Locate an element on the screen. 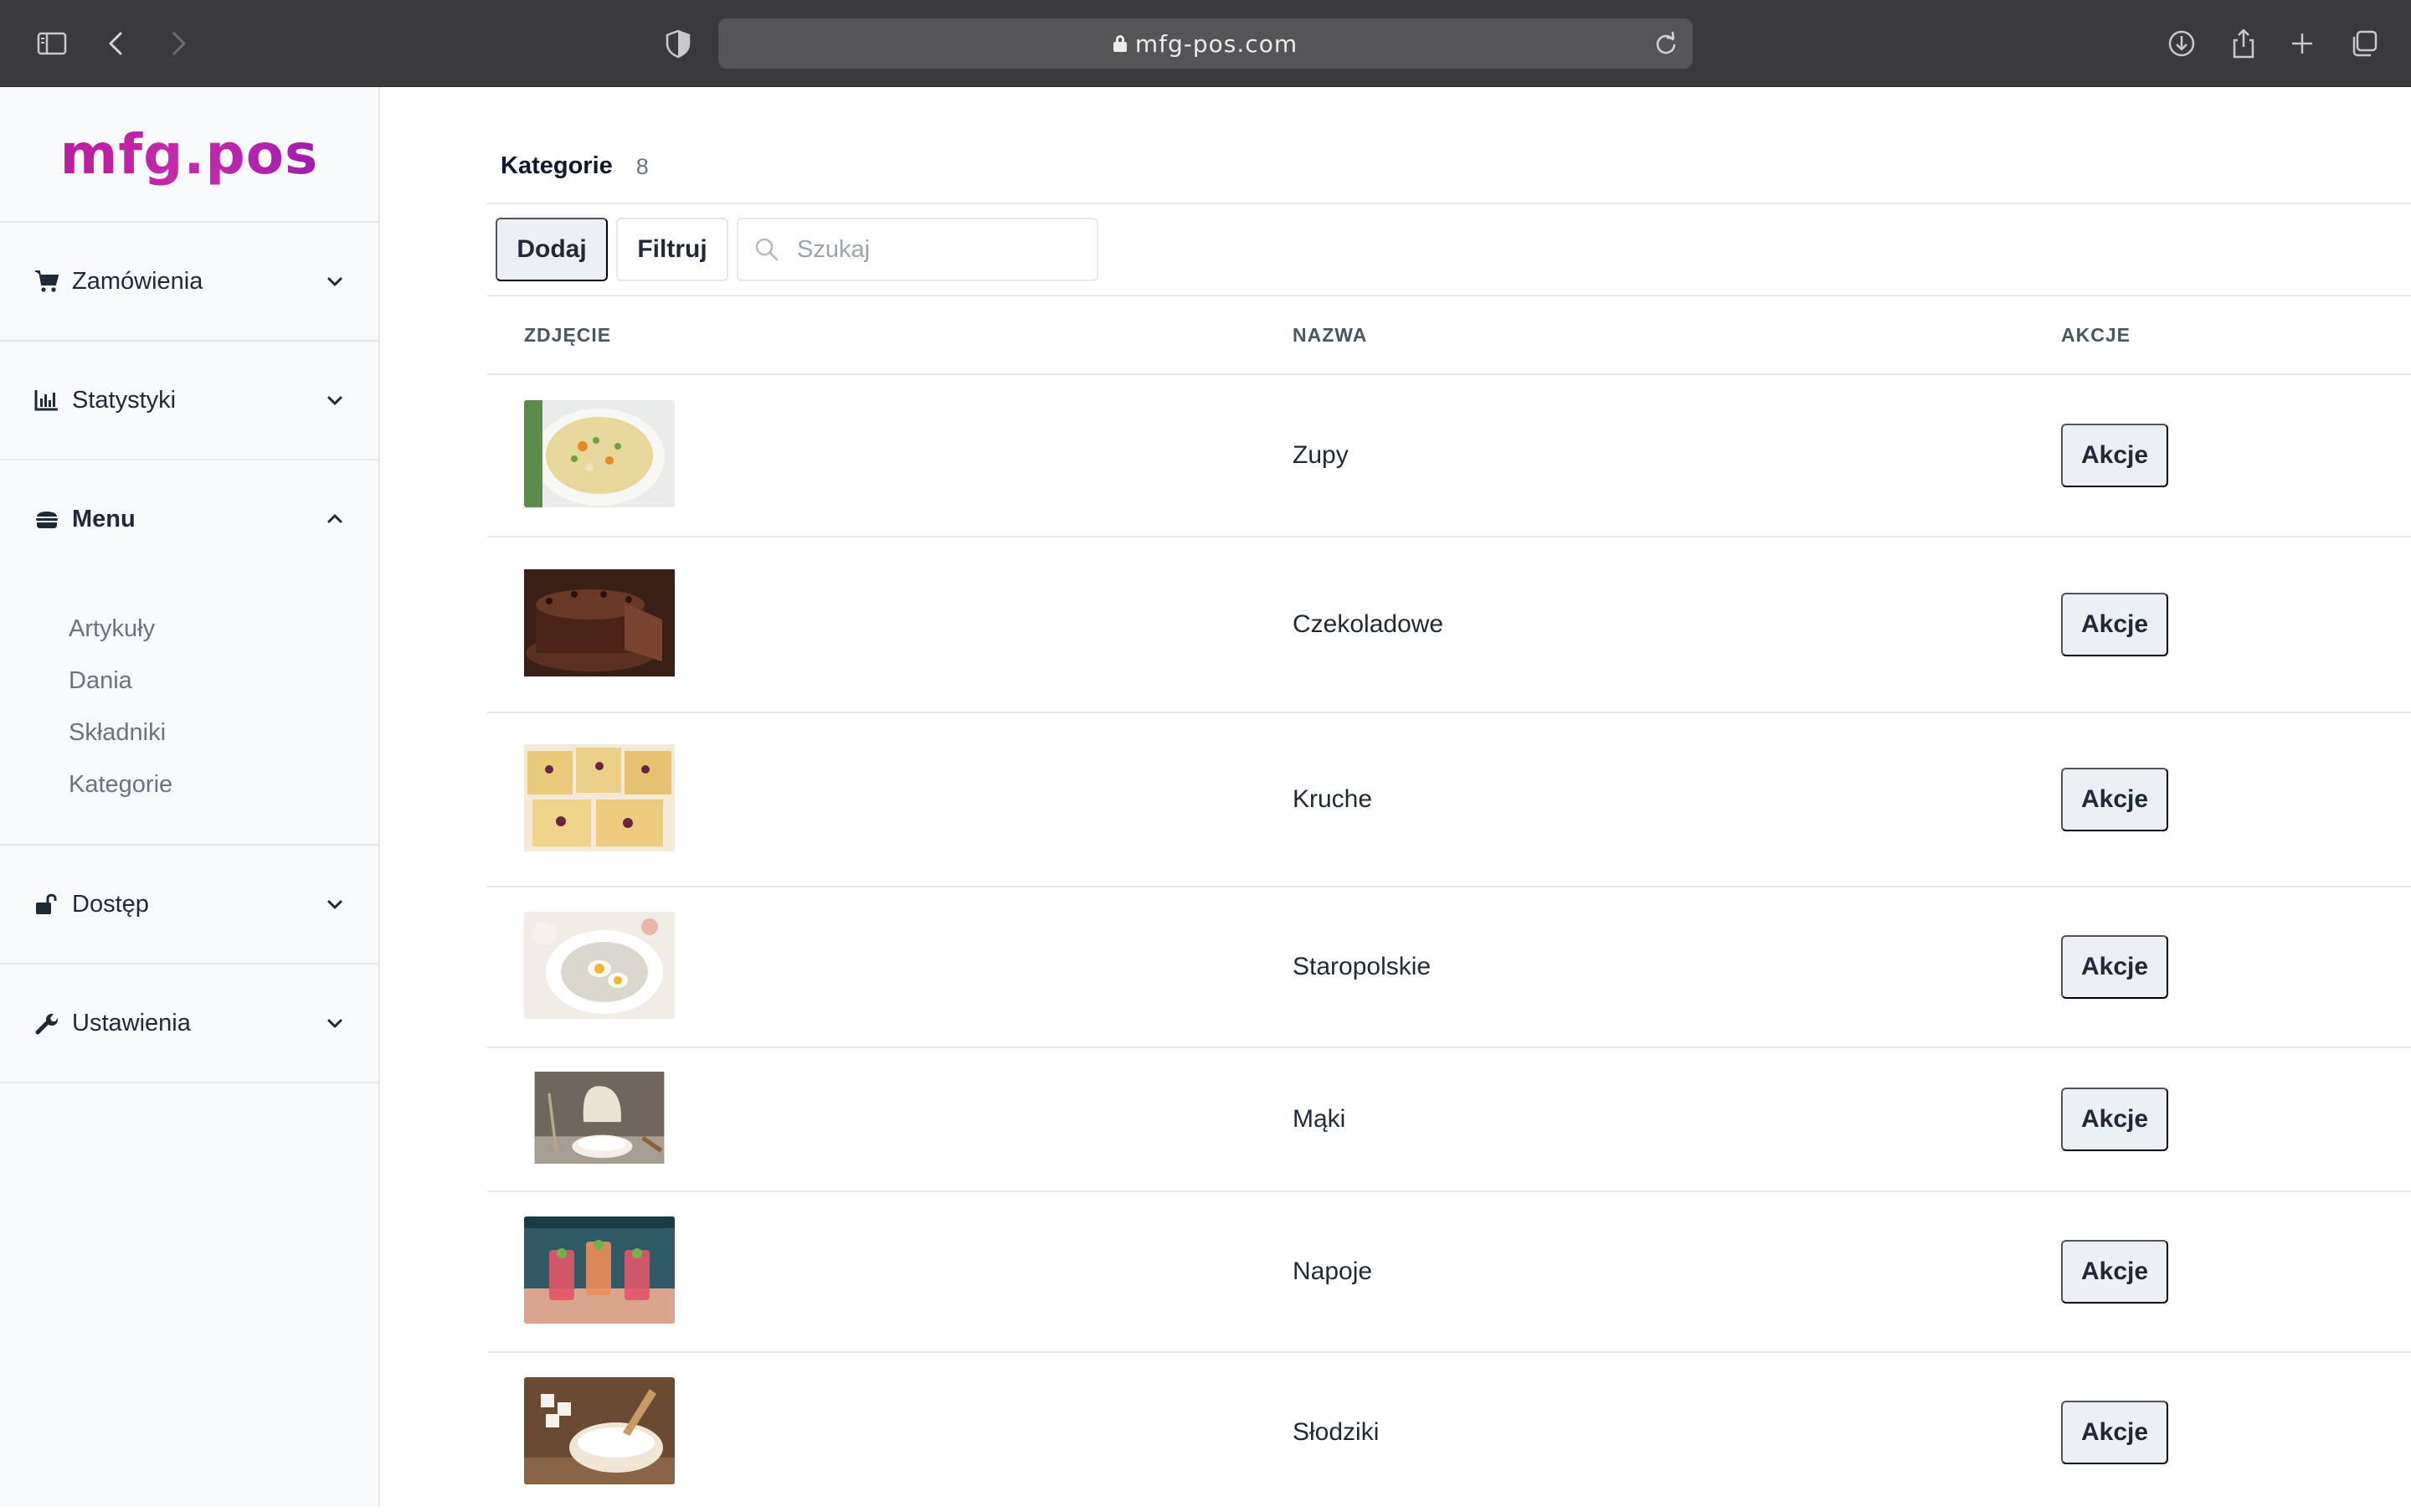 This screenshot has height=1512, width=2411. new-tab-icon is located at coordinates (2302, 44).